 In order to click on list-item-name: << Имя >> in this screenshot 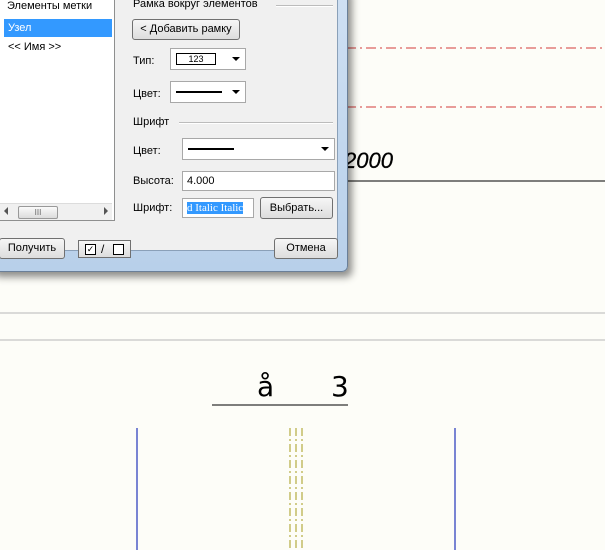, I will do `click(58, 47)`.